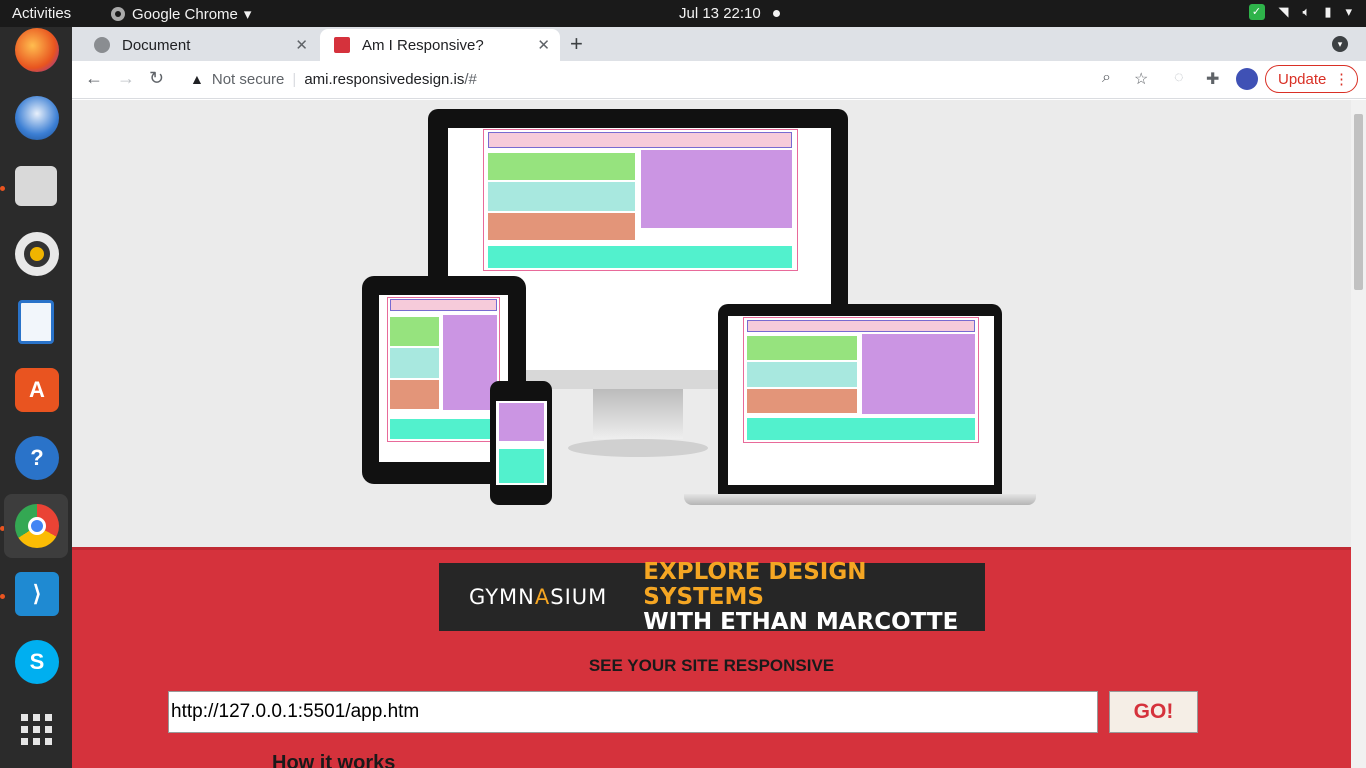 The width and height of the screenshot is (1366, 768). What do you see at coordinates (1358, 434) in the screenshot?
I see `page-scrollbar` at bounding box center [1358, 434].